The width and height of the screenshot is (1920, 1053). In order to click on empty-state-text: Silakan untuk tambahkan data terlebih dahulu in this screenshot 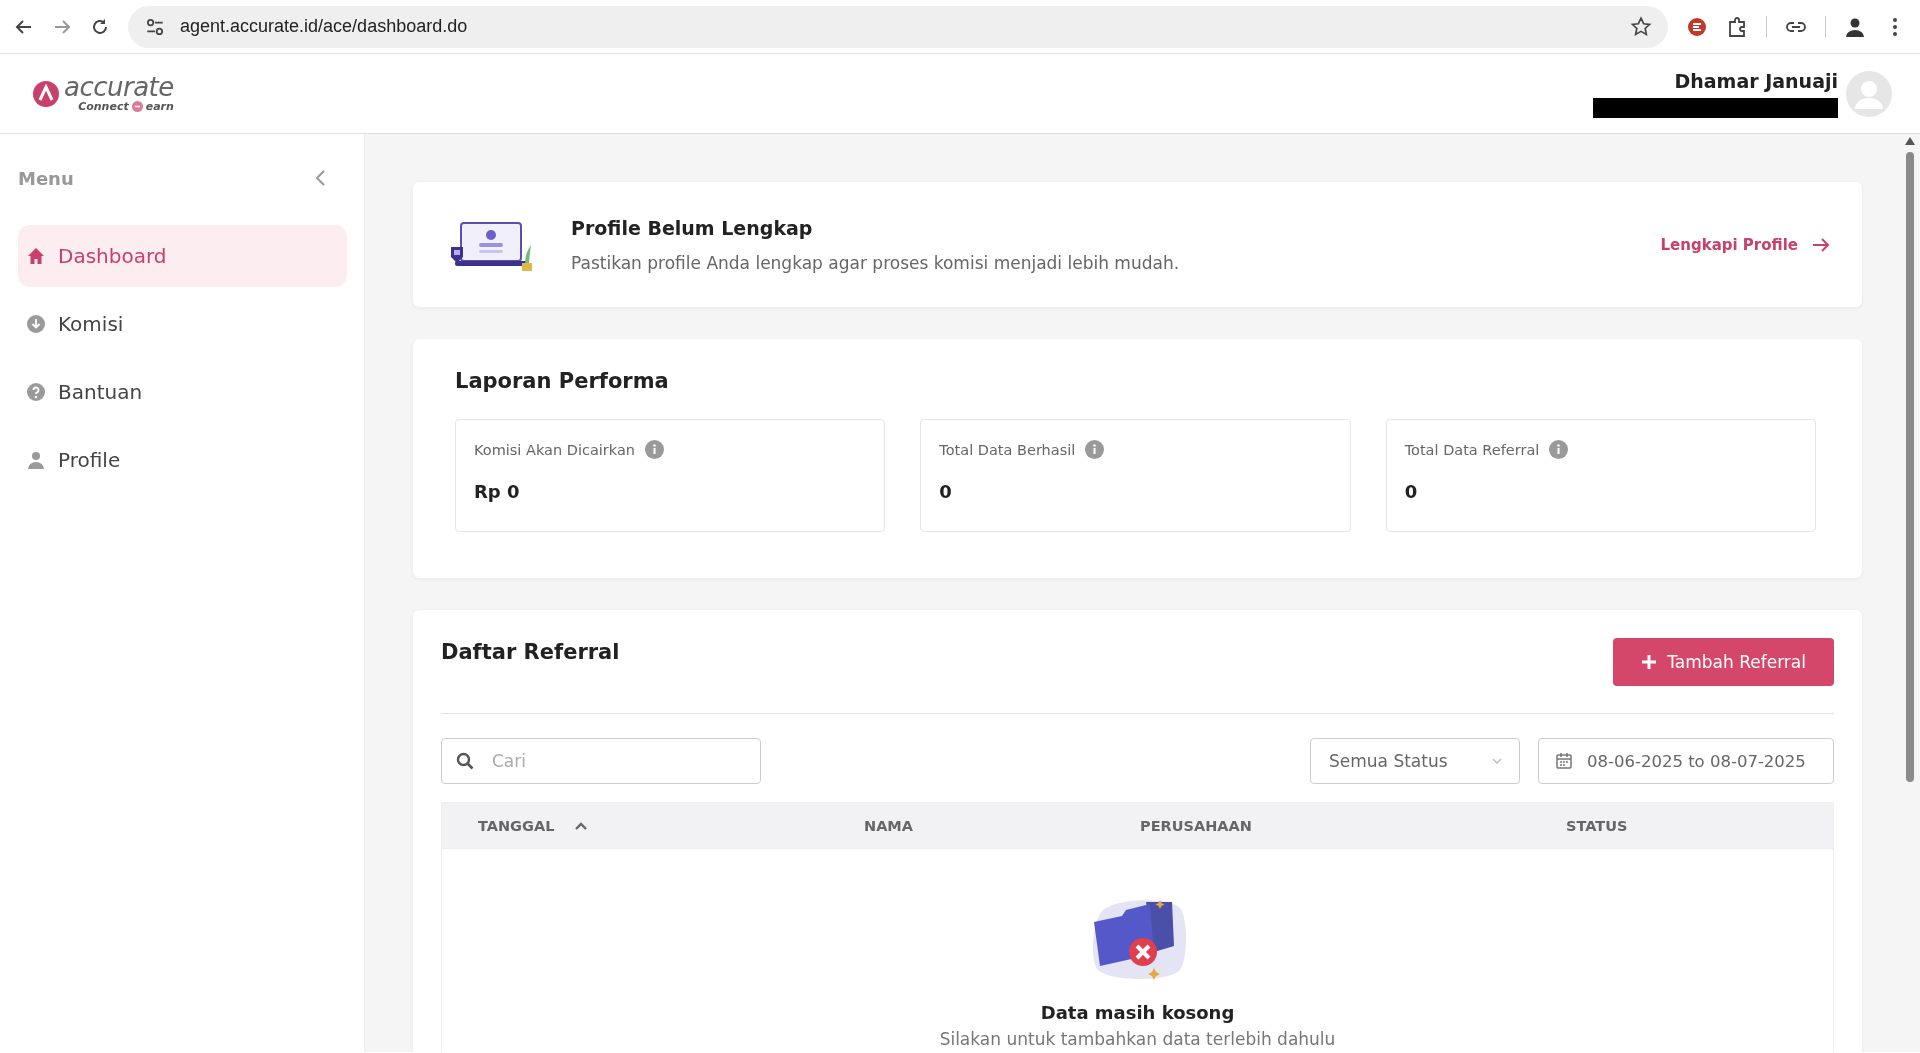, I will do `click(1137, 1039)`.